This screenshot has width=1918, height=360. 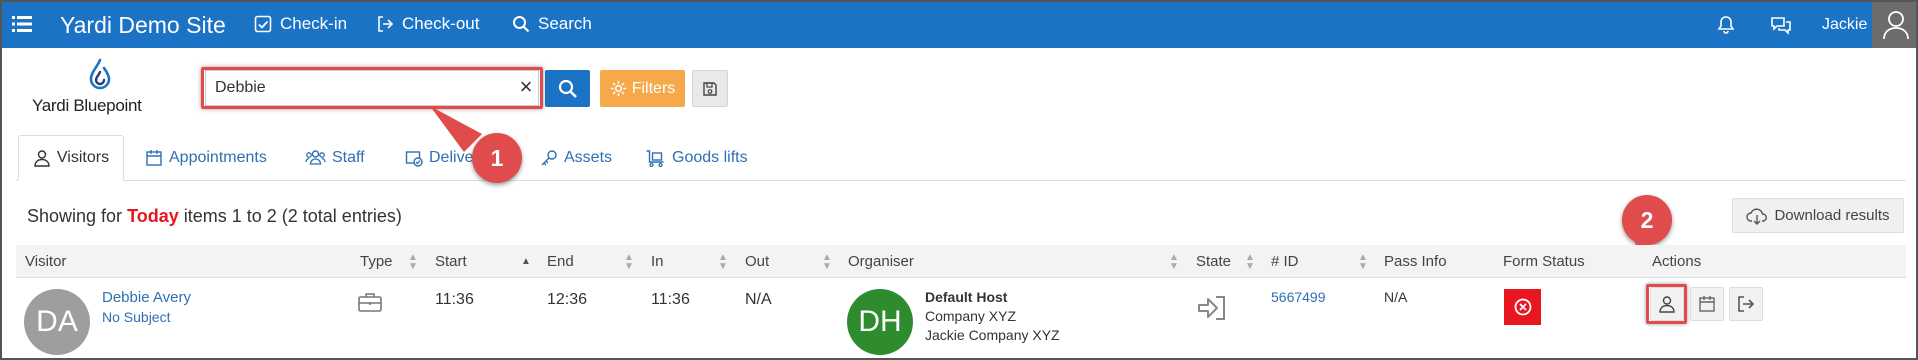 What do you see at coordinates (454, 299) in the screenshot?
I see `start-time: 11:36` at bounding box center [454, 299].